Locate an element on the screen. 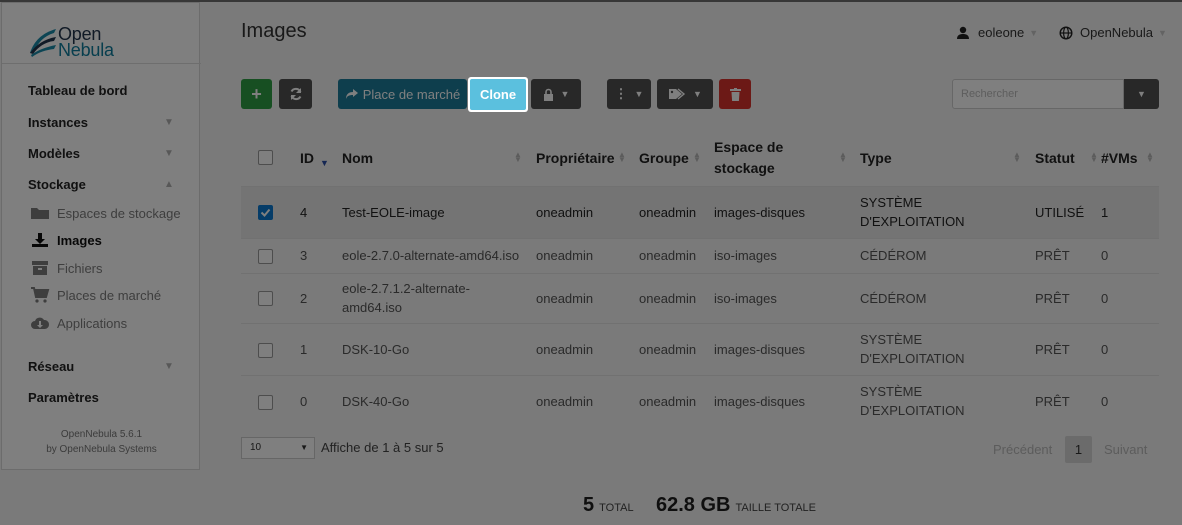 The image size is (1182, 525). clone-button: Clone is located at coordinates (498, 94).